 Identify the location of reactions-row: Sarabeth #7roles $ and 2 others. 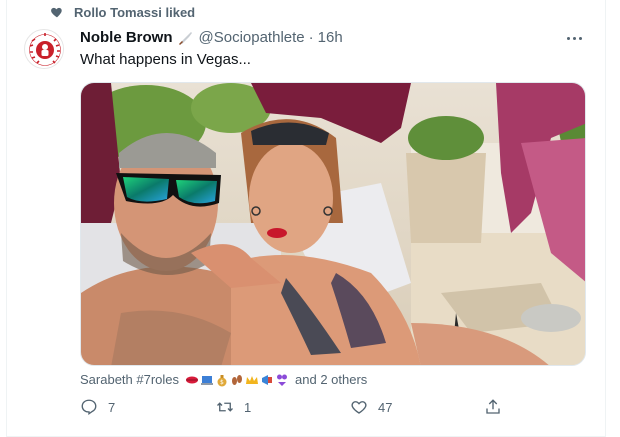
(223, 379).